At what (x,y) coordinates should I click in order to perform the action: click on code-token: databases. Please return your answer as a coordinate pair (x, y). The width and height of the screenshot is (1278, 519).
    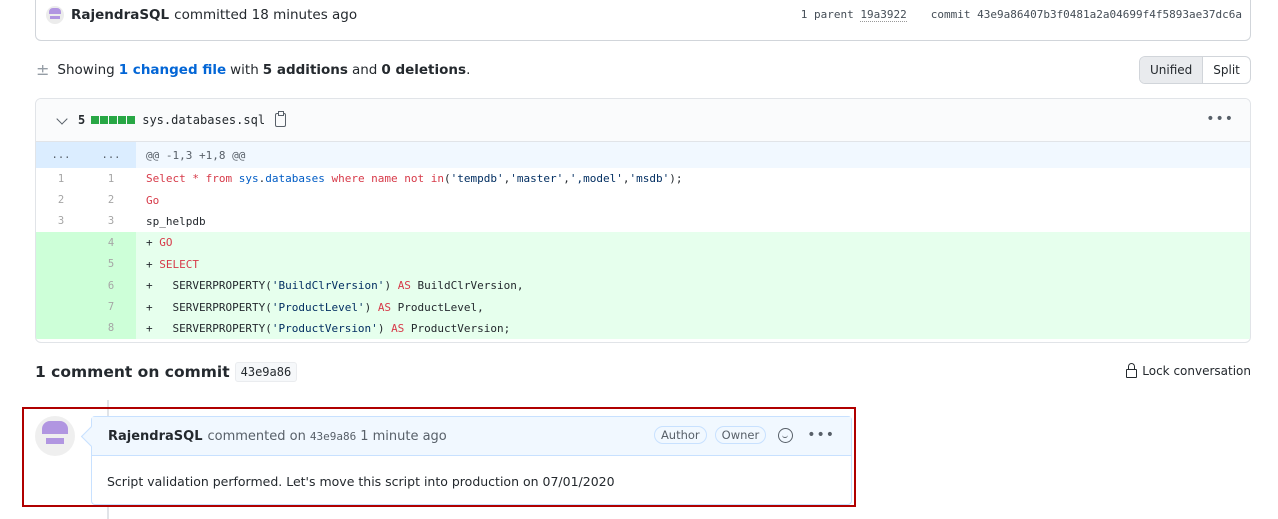
    Looking at the image, I should click on (295, 179).